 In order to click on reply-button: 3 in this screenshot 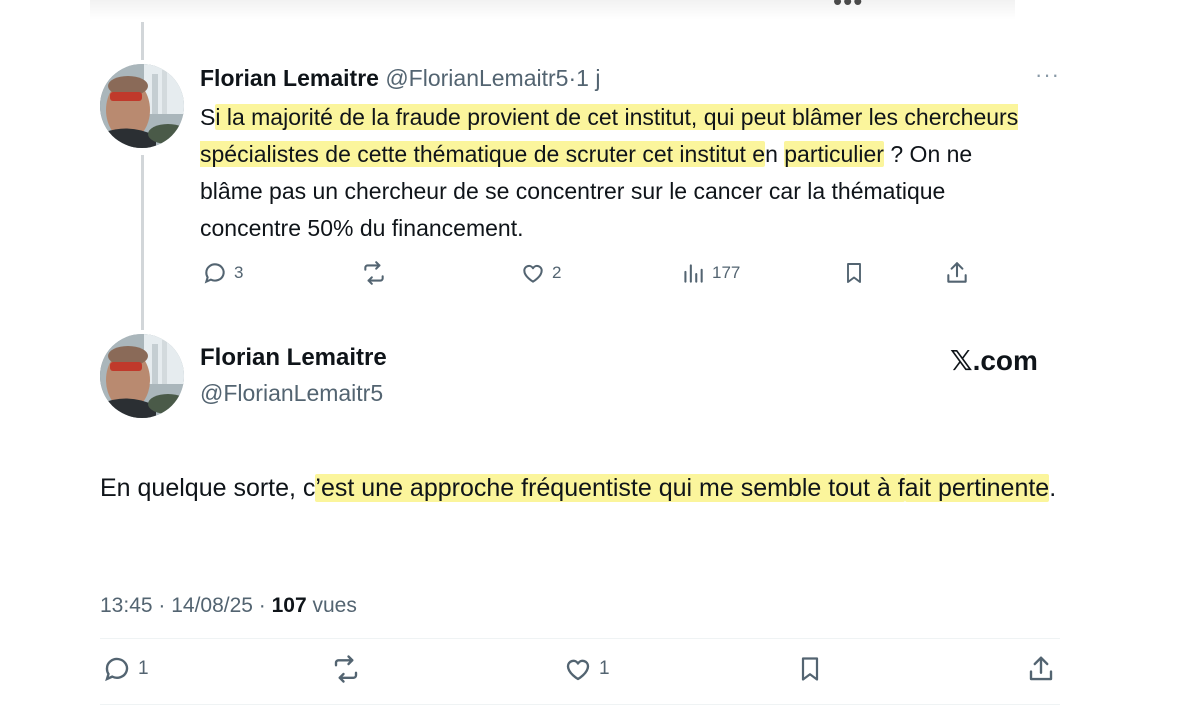, I will do `click(222, 273)`.